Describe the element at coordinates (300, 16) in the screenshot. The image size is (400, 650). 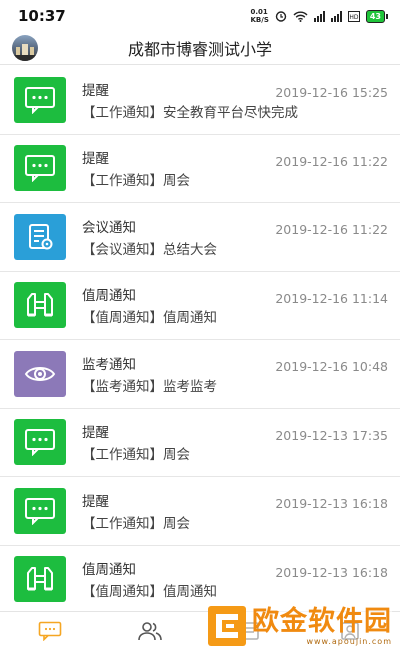
I see `wifi-icon` at that location.